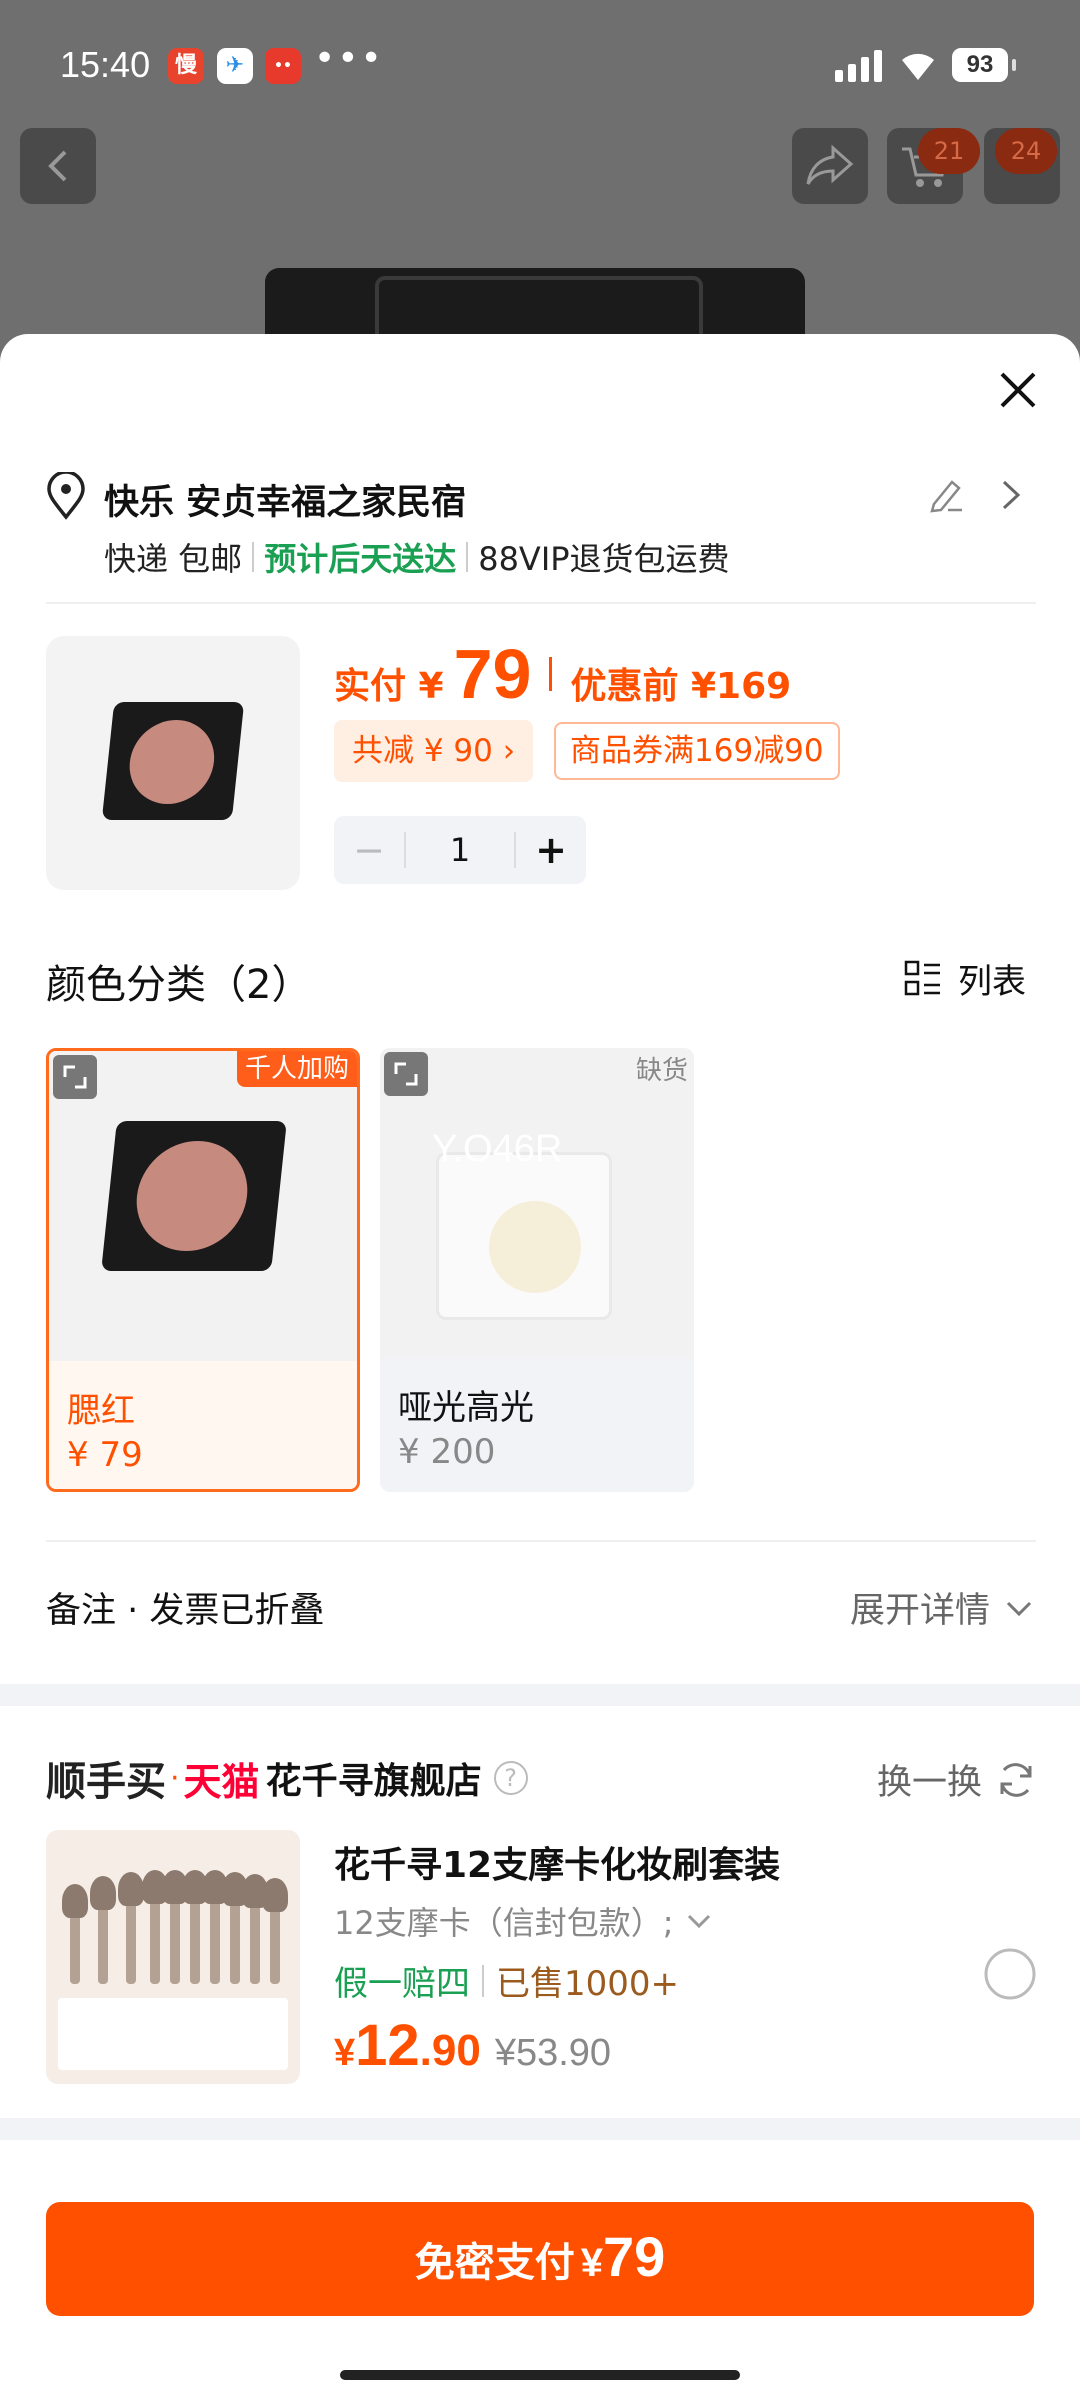 The height and width of the screenshot is (2400, 1080). I want to click on store-name: 花千寻旗舰店, so click(374, 1778).